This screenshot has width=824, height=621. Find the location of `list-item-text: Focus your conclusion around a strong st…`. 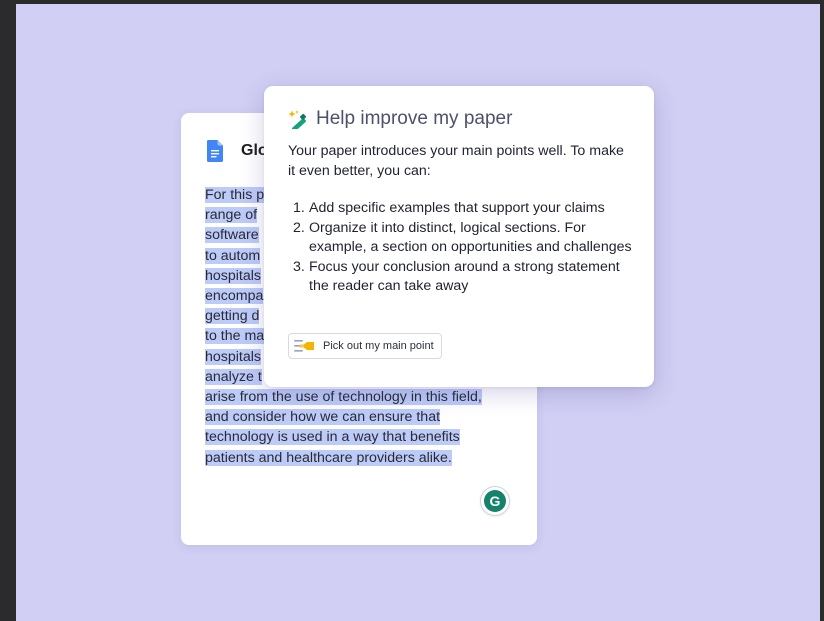

list-item-text: Focus your conclusion around a strong st… is located at coordinates (464, 276).